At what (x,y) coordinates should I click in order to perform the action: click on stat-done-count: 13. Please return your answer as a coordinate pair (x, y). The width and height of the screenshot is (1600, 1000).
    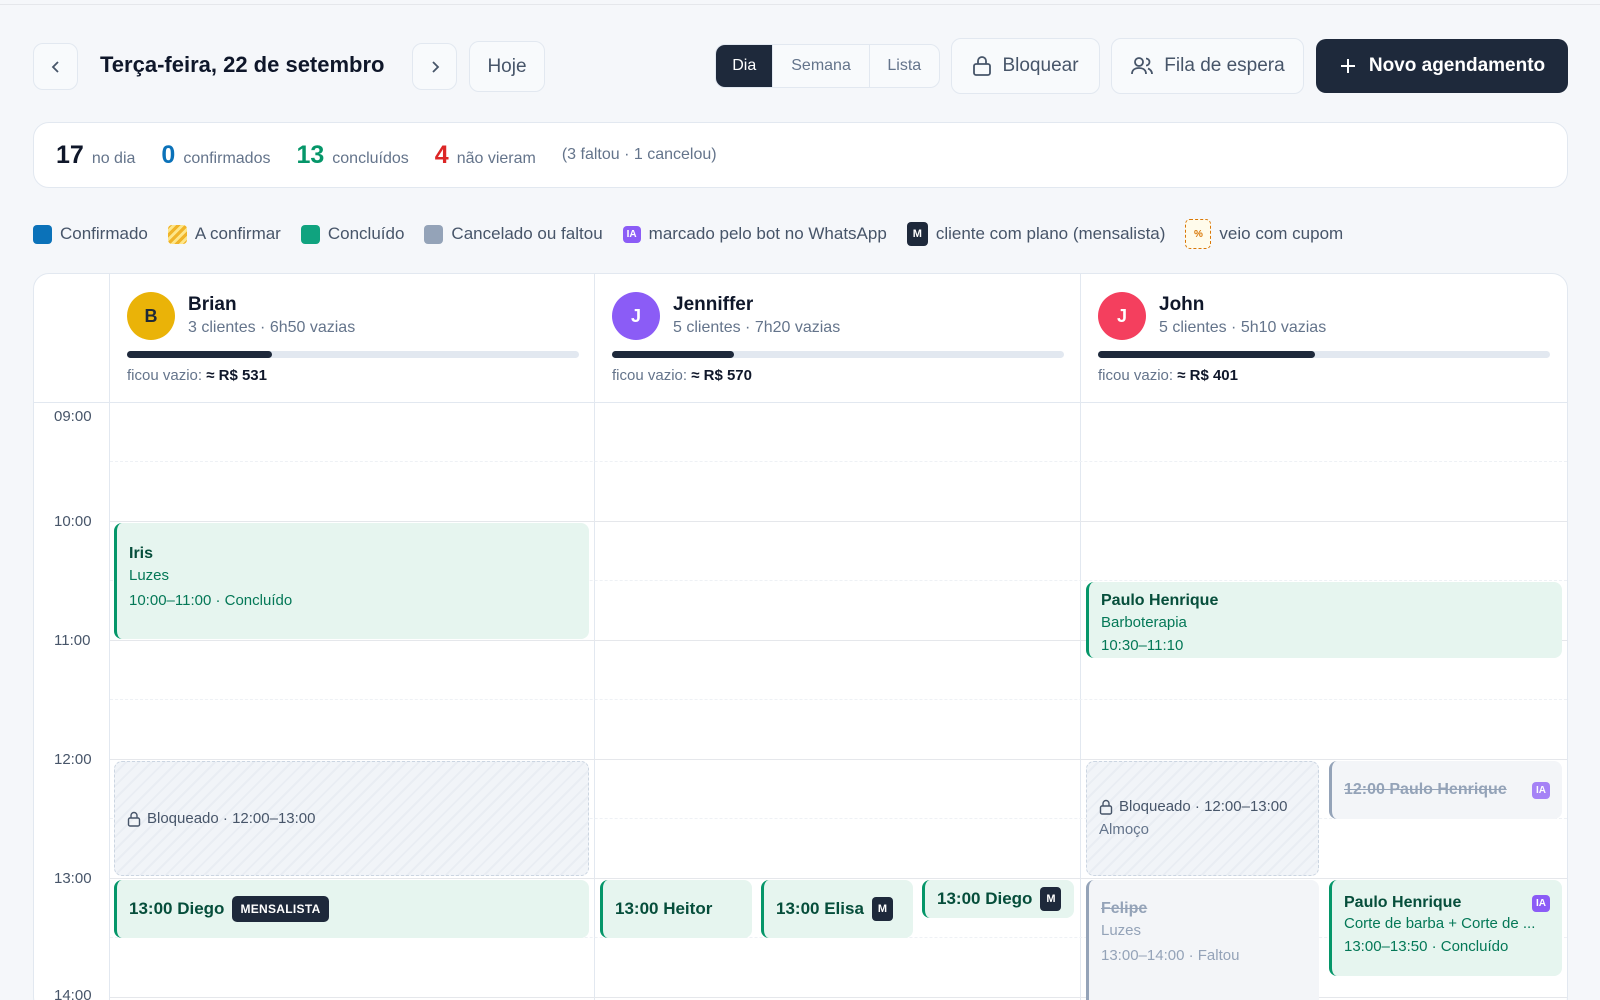
    Looking at the image, I should click on (310, 154).